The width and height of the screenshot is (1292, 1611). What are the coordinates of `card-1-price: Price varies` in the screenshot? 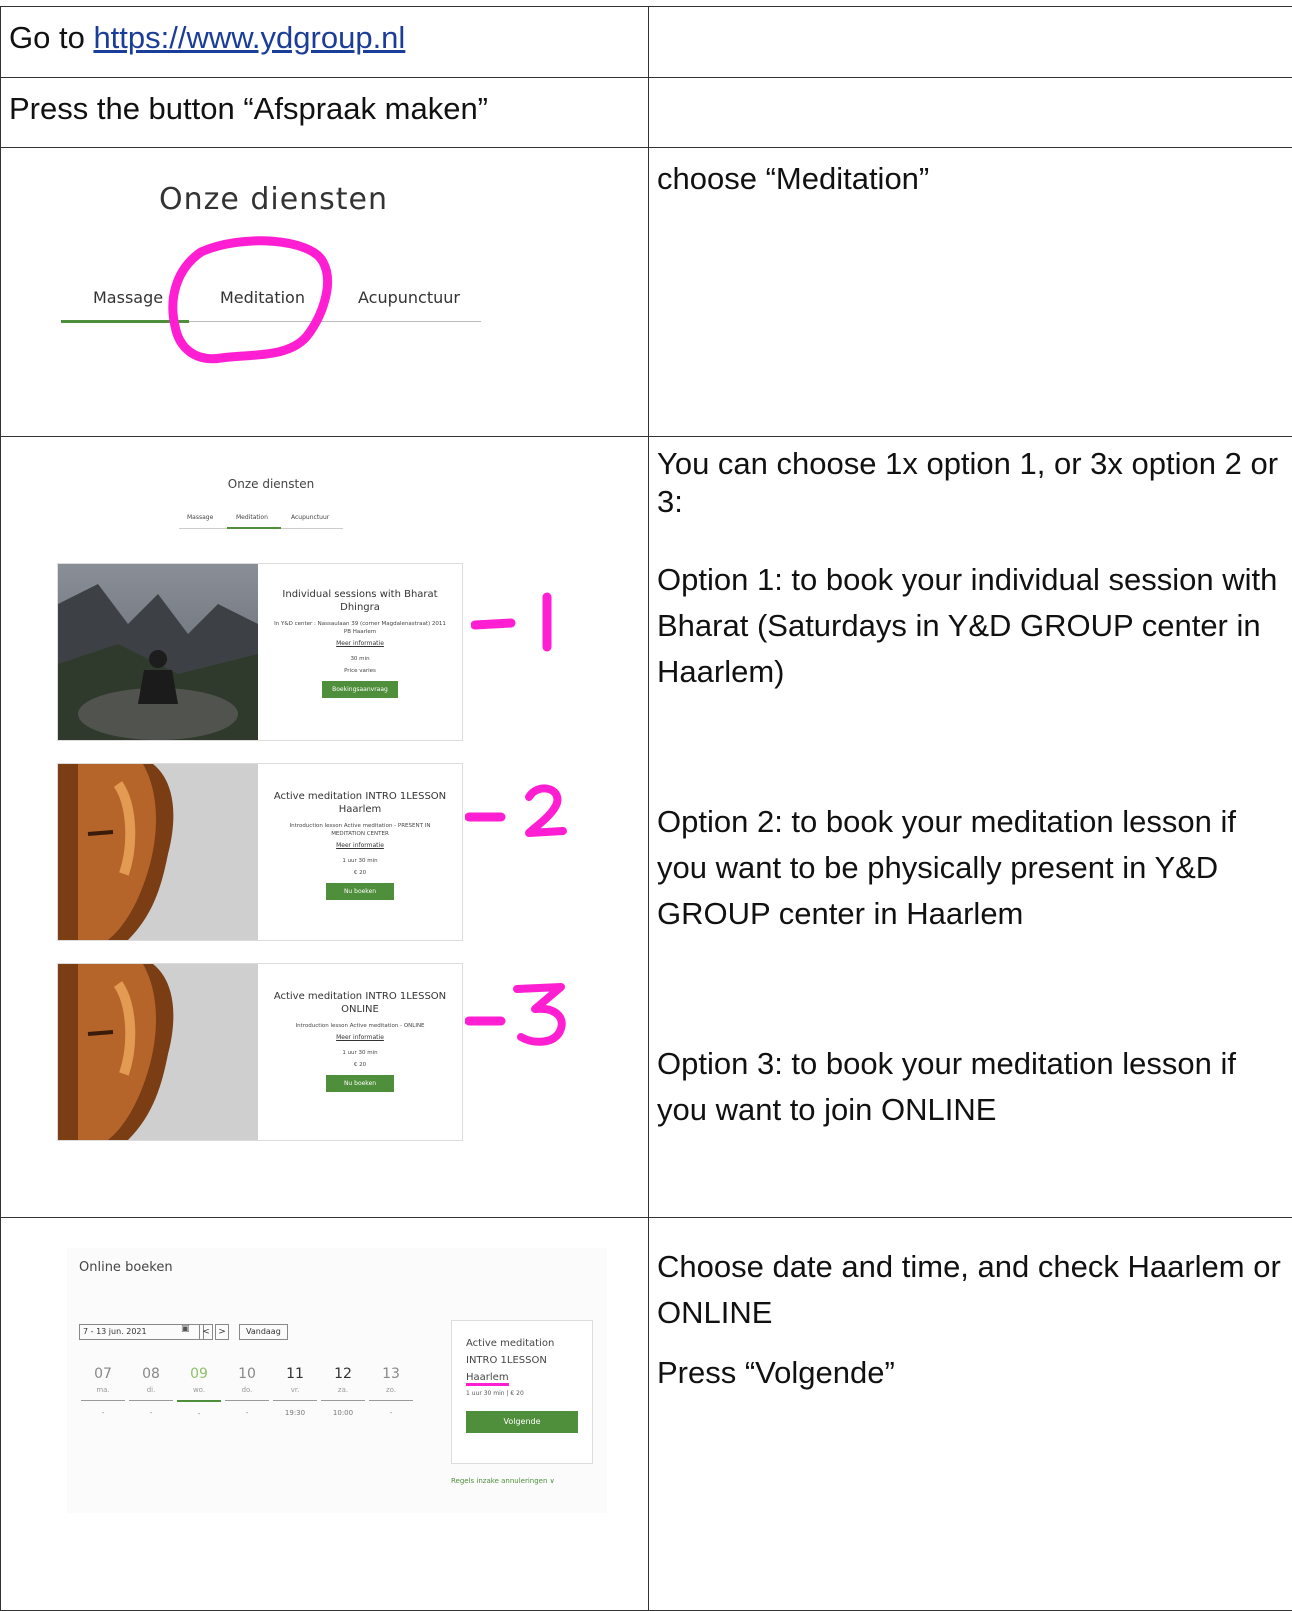 It's located at (360, 671).